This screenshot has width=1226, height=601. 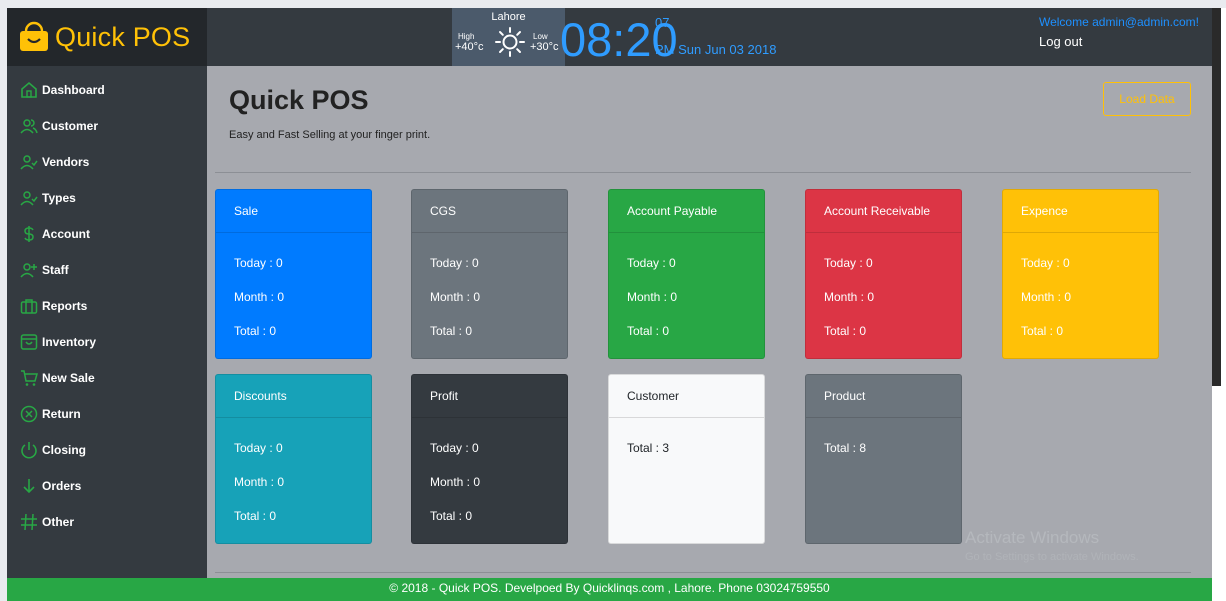 I want to click on sidebar-item-label: Other, so click(x=58, y=522).